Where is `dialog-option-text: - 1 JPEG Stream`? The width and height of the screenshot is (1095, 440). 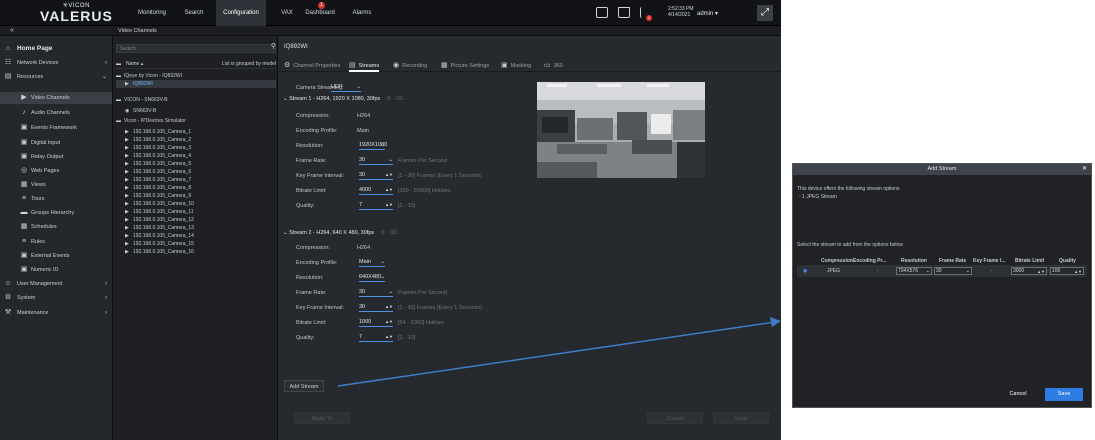
dialog-option-text: - 1 JPEG Stream is located at coordinates (818, 197).